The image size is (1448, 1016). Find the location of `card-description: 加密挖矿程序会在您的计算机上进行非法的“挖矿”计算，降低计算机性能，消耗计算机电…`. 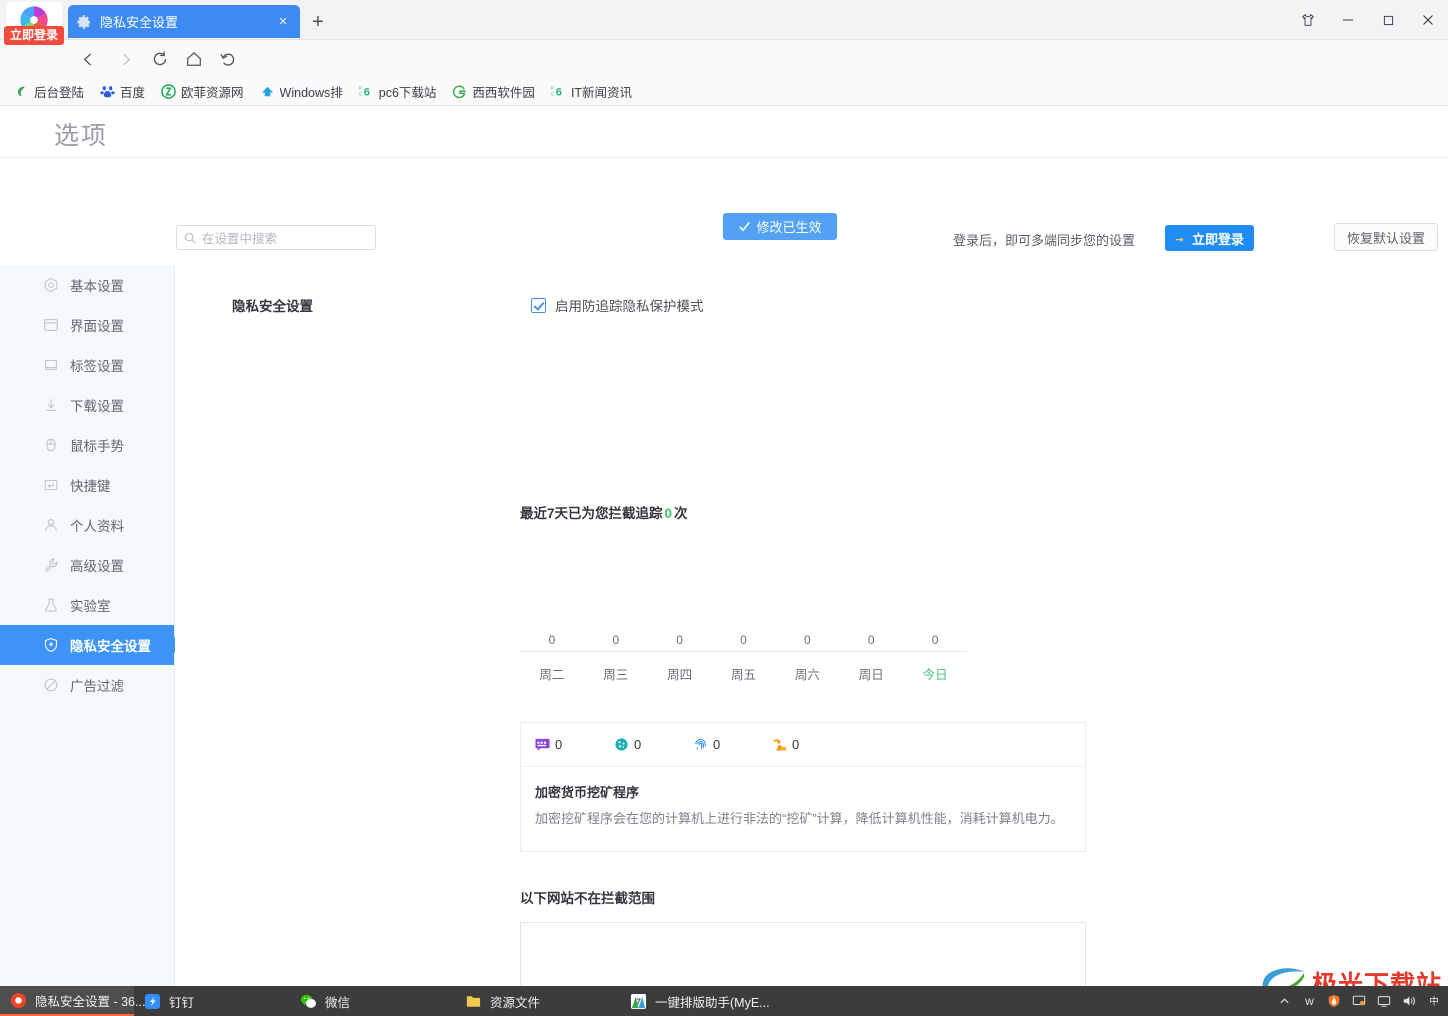

card-description: 加密挖矿程序会在您的计算机上进行非法的“挖矿”计算，降低计算机性能，消耗计算机电… is located at coordinates (799, 818).